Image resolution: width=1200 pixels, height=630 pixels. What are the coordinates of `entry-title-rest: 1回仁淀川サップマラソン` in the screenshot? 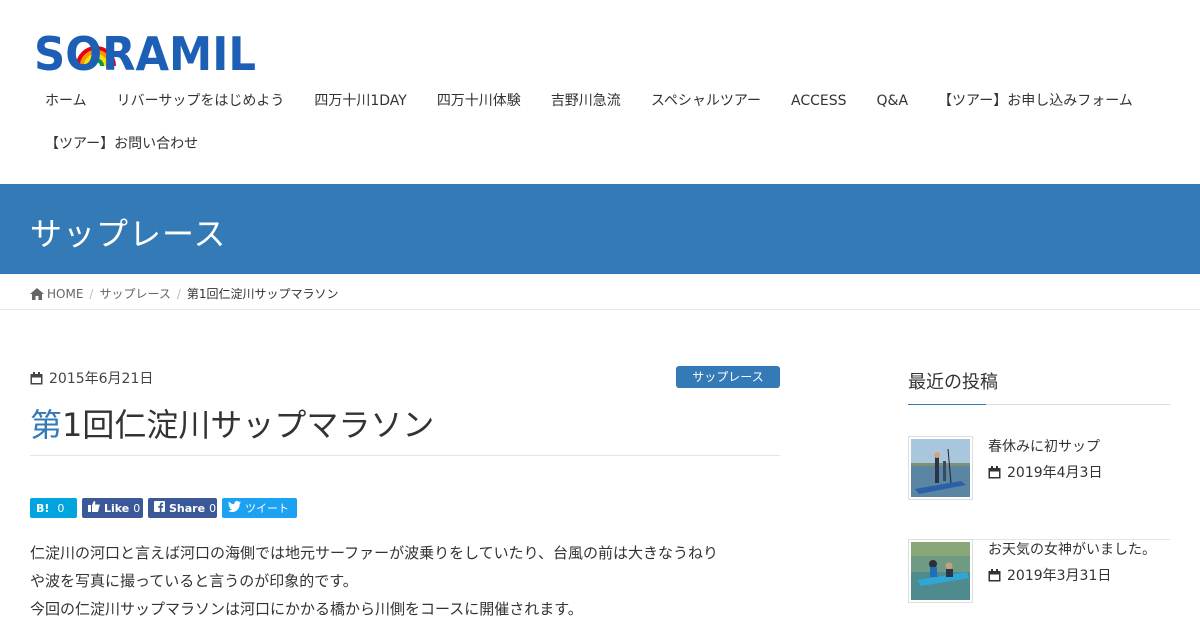 It's located at (248, 425).